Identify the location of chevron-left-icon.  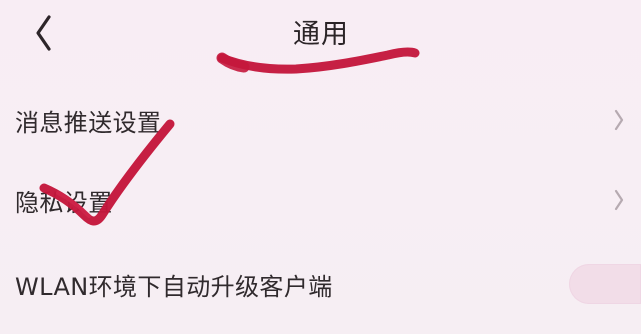
(43, 34).